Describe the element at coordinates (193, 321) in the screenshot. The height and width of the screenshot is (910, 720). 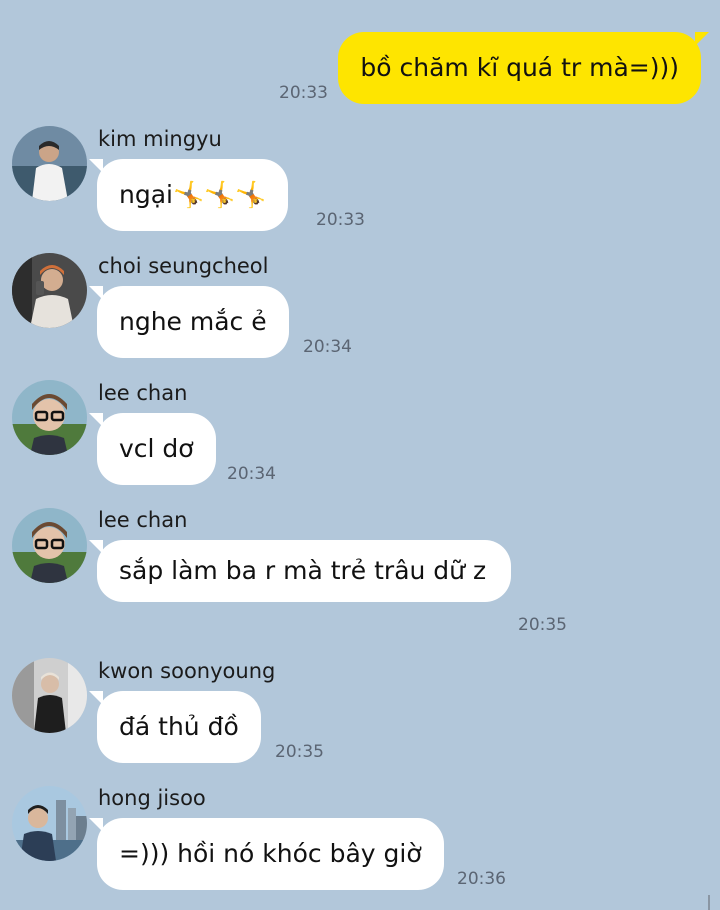
I see `message-text: nghe mắc ẻ` at that location.